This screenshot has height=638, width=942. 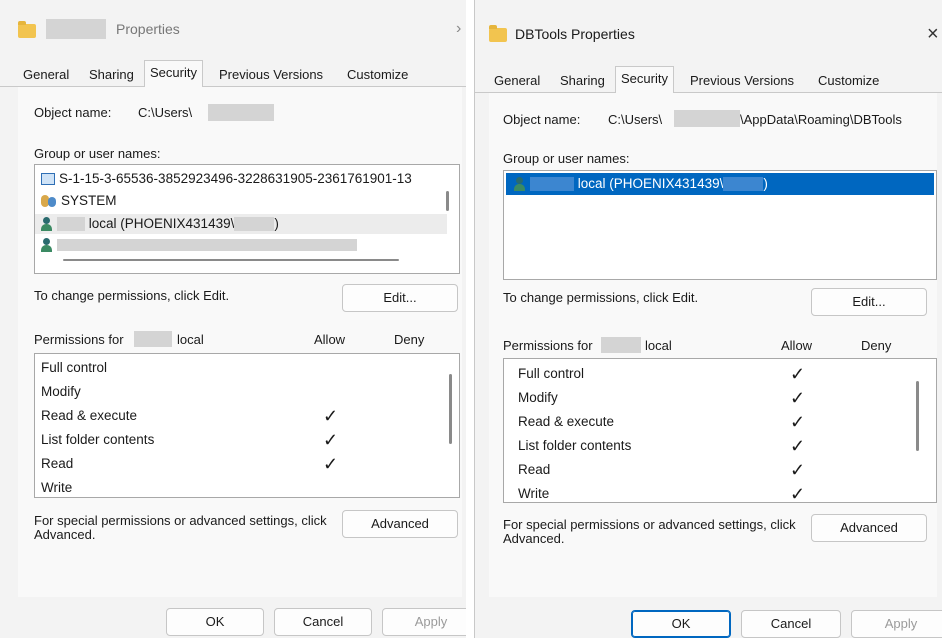 I want to click on left-button-bar: OK Cancel Apply, so click(x=233, y=620).